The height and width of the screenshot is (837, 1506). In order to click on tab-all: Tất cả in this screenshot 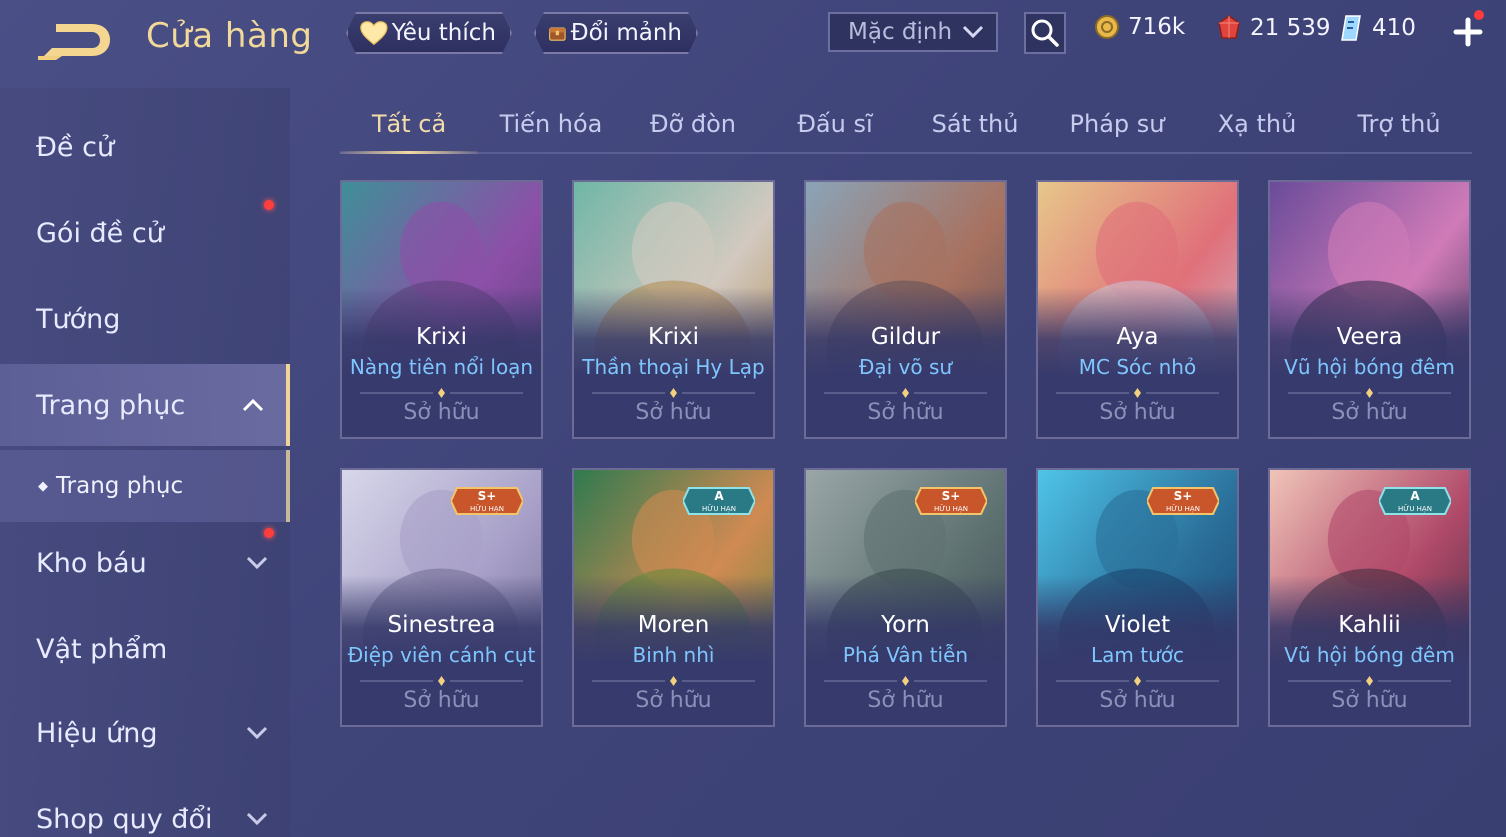, I will do `click(409, 125)`.